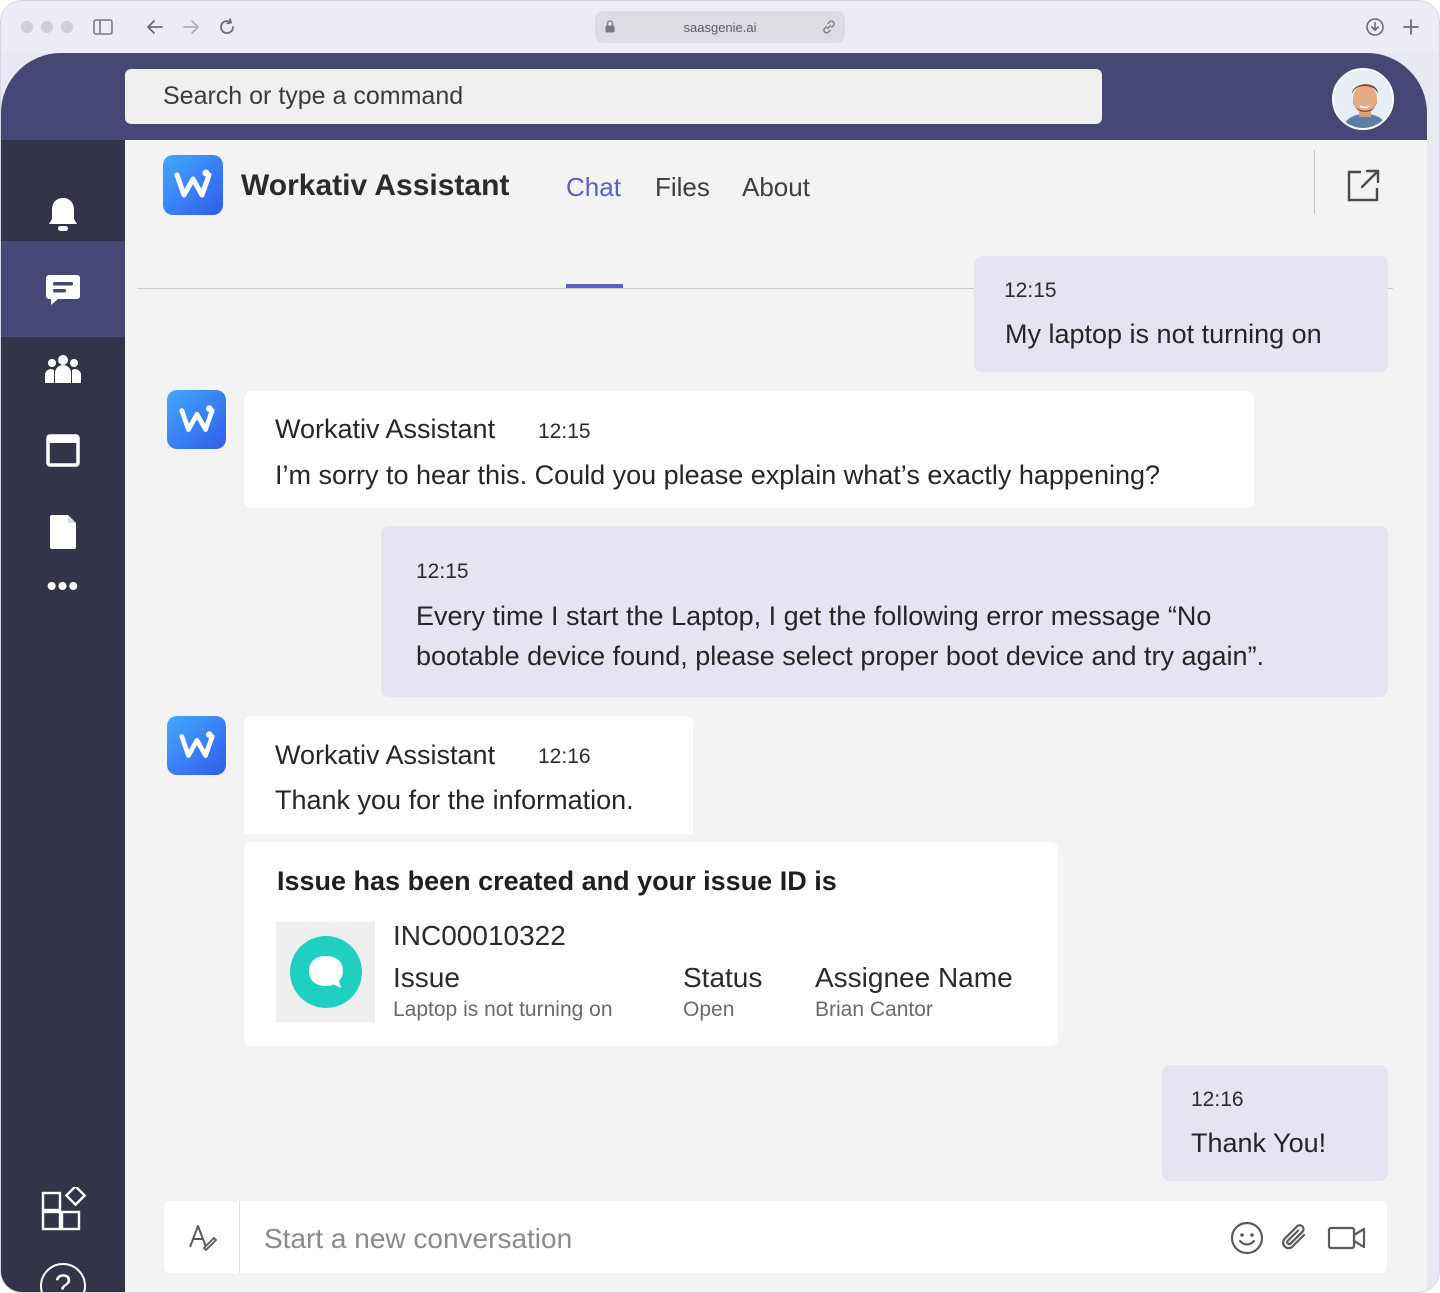  I want to click on apps-icon, so click(64, 1209).